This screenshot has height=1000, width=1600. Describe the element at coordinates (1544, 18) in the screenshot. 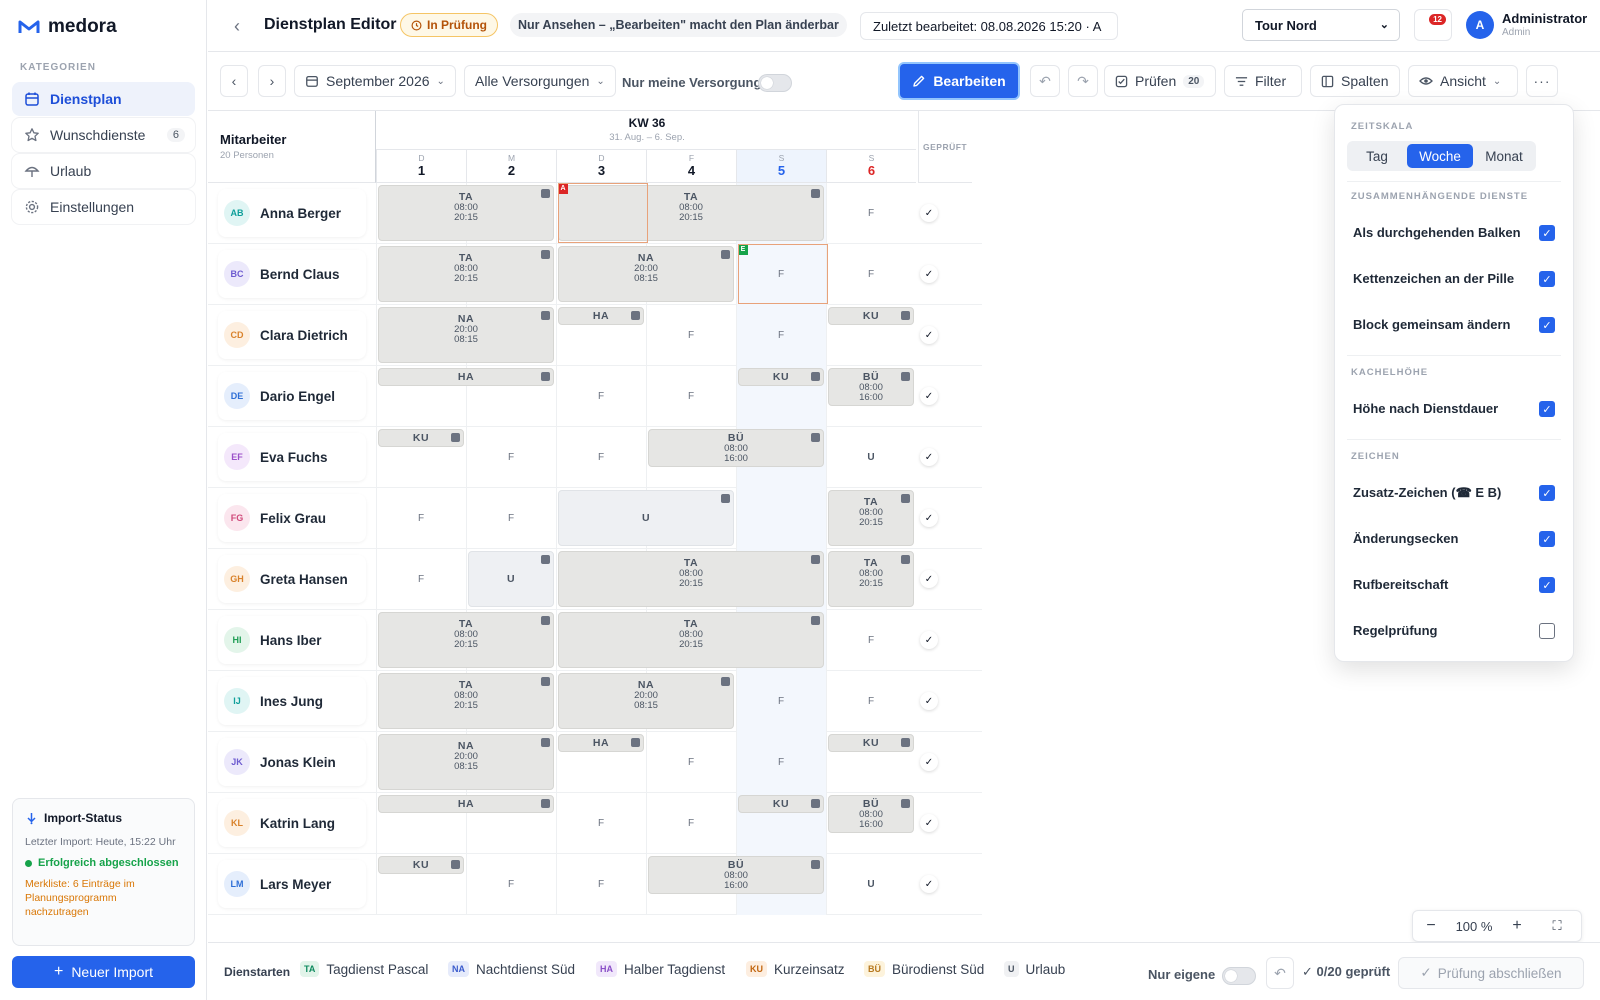

I see `user-name: Administrator` at that location.